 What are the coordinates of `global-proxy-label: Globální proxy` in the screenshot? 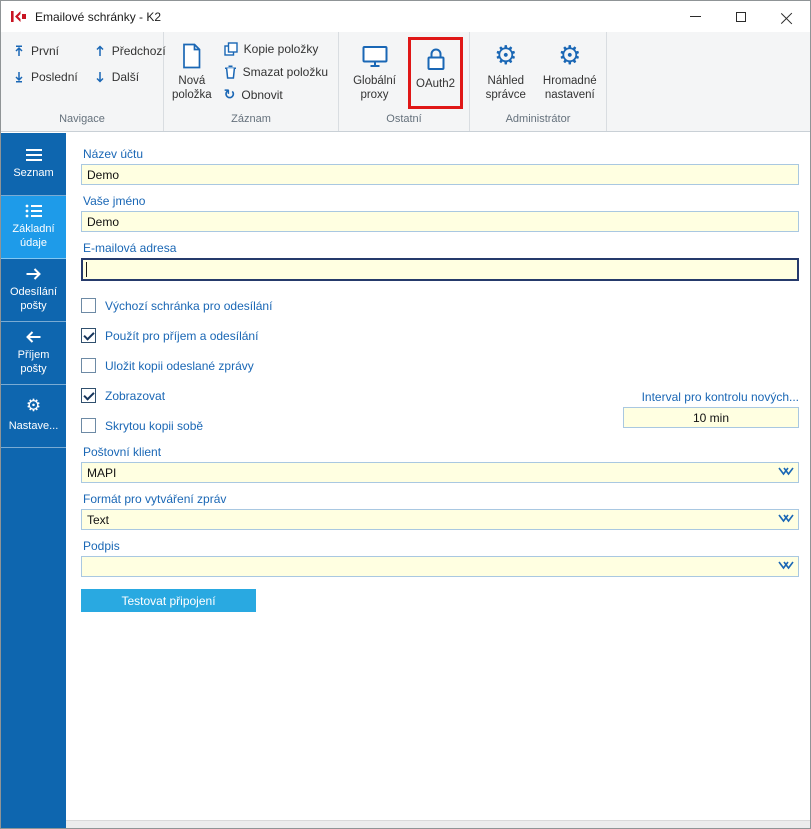 It's located at (374, 88).